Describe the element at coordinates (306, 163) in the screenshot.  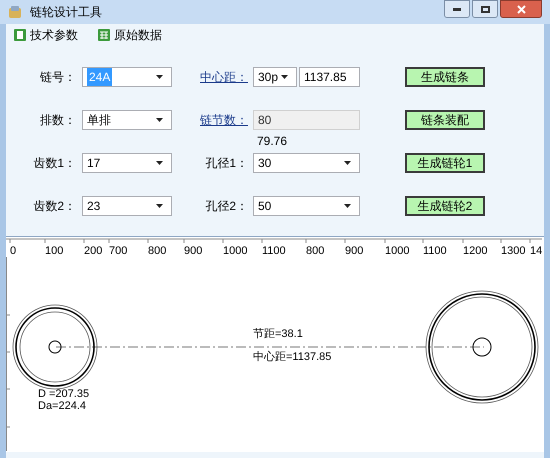
I see `dropdown: 30` at that location.